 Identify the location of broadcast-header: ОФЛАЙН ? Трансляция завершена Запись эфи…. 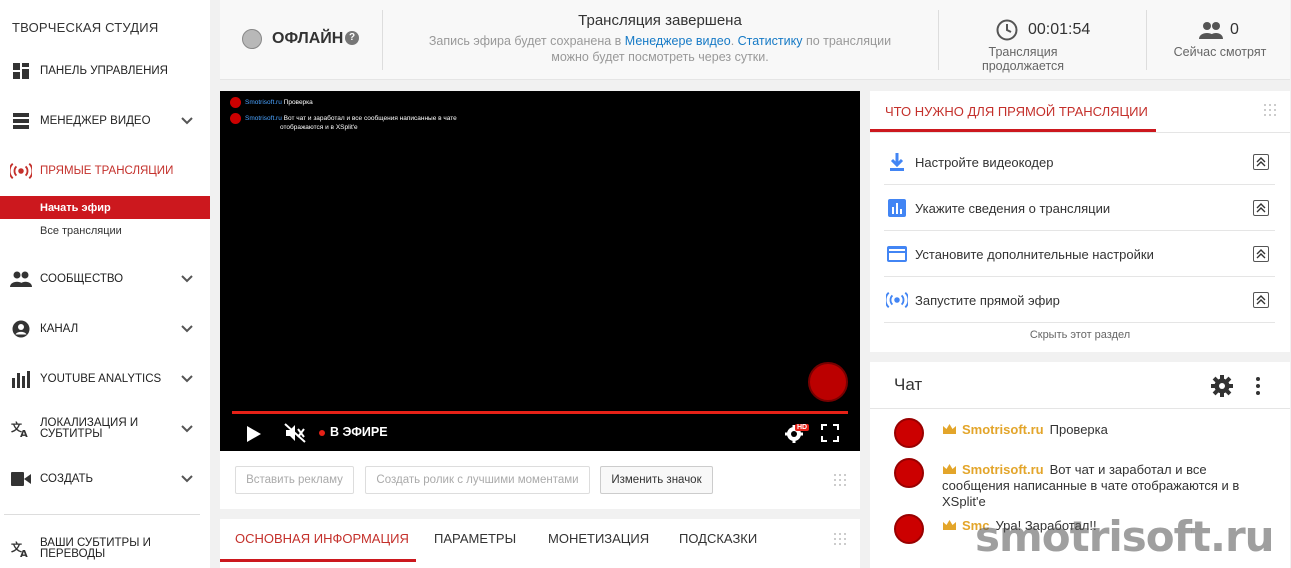
(755, 40).